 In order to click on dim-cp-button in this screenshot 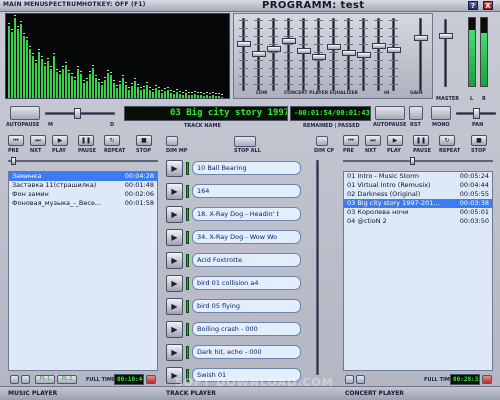, I will do `click(322, 141)`.